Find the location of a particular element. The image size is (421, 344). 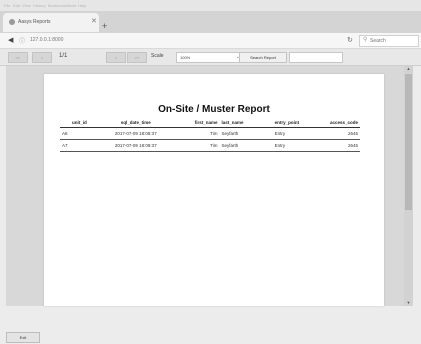

menu-tools: Tools is located at coordinates (71, 5).